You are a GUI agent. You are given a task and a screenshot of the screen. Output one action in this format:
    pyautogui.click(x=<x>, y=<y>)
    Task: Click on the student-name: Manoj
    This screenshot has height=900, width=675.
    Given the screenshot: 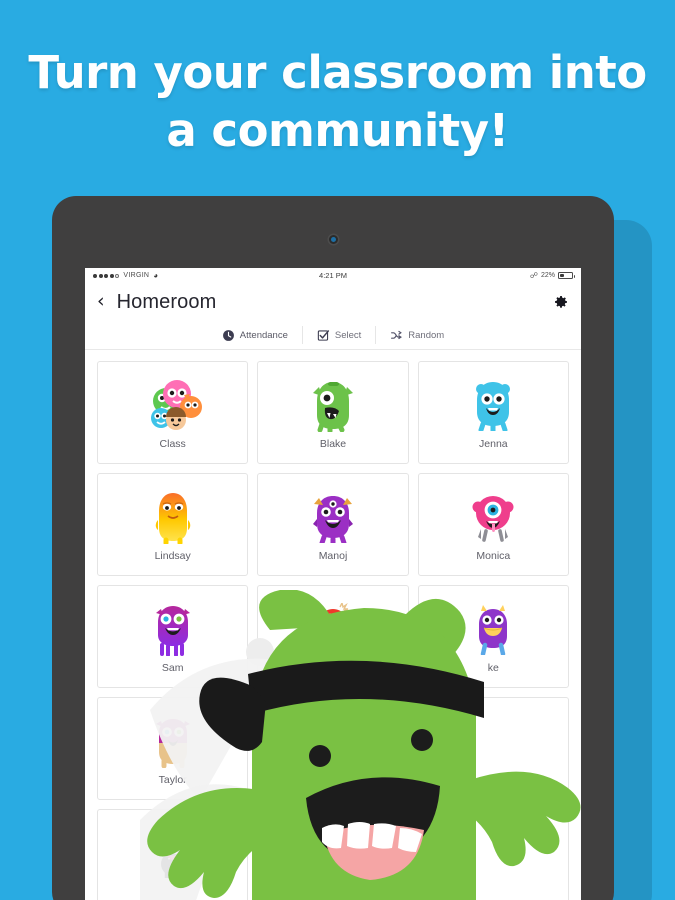 What is the action you would take?
    pyautogui.click(x=333, y=556)
    